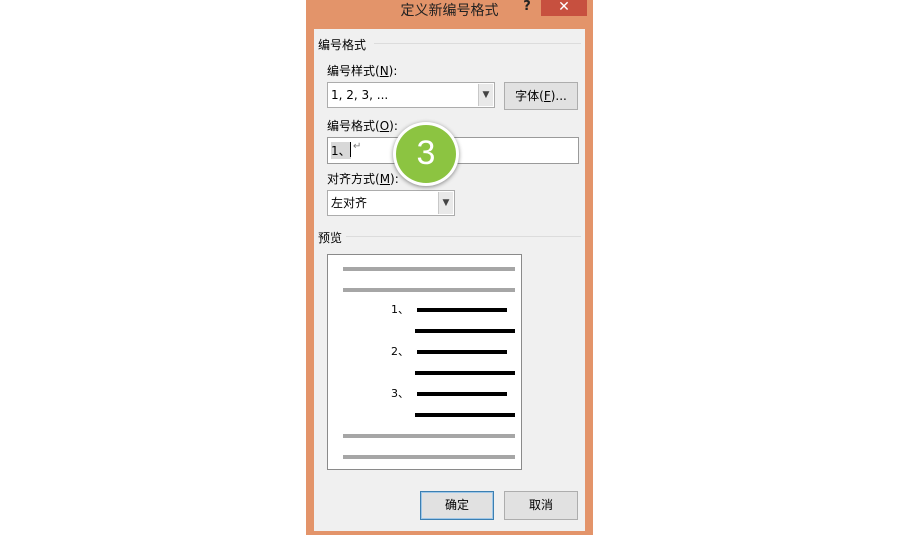 Image resolution: width=900 pixels, height=535 pixels. What do you see at coordinates (362, 71) in the screenshot?
I see `number-style-label: 编号样式(N):` at bounding box center [362, 71].